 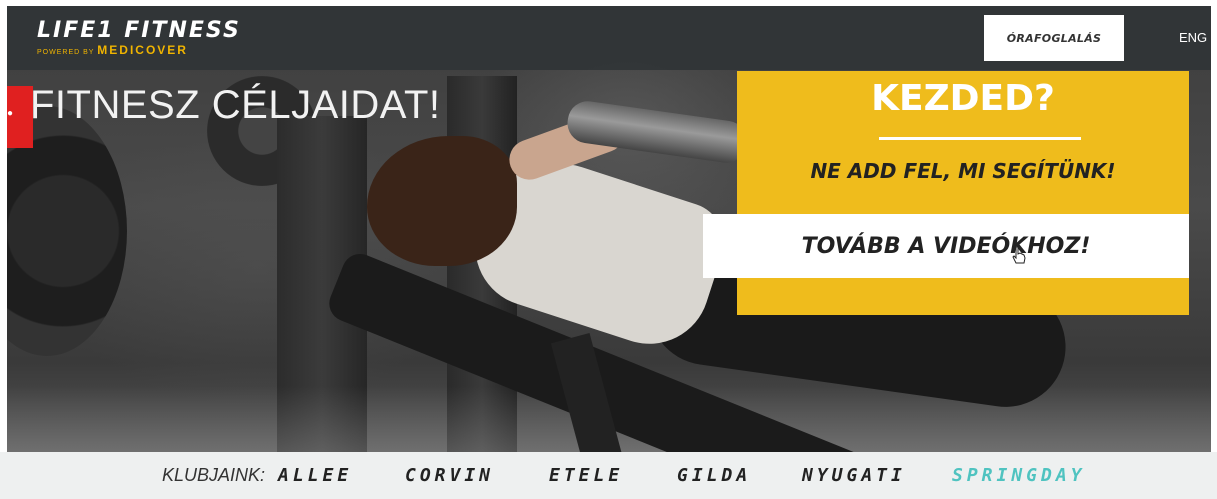 What do you see at coordinates (214, 475) in the screenshot?
I see `clubs-label: KLUBJAINK:` at bounding box center [214, 475].